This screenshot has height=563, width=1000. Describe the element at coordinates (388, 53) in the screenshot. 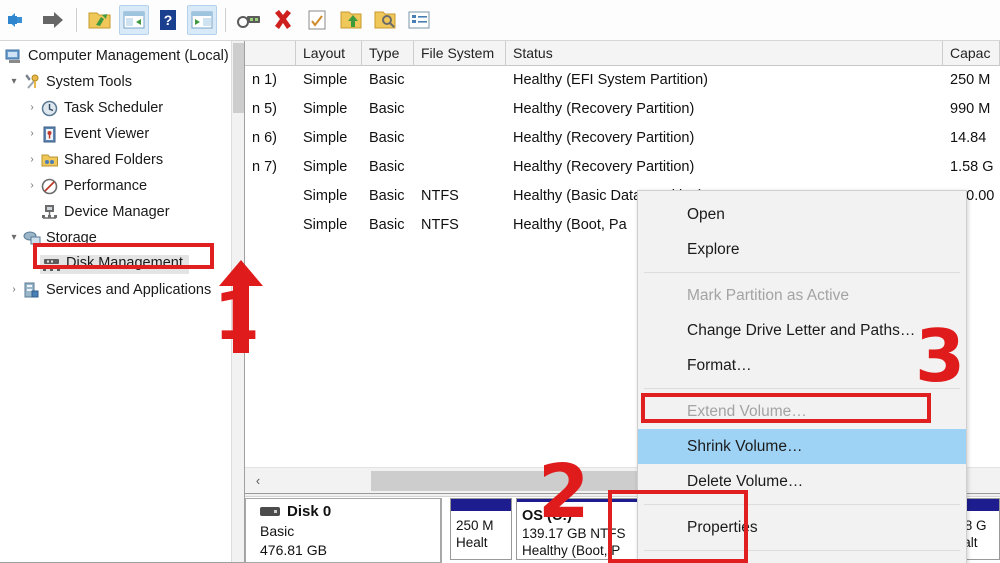

I see `column-header-type: Type` at that location.